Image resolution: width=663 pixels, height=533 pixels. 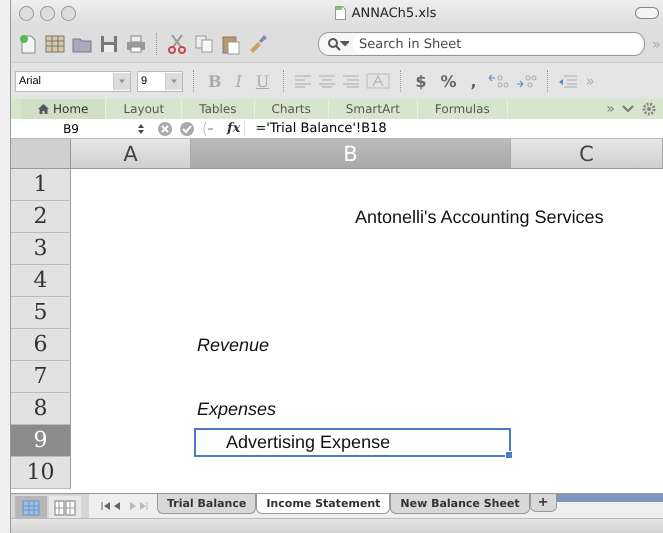 What do you see at coordinates (41, 313) in the screenshot?
I see `row-header: 5` at bounding box center [41, 313].